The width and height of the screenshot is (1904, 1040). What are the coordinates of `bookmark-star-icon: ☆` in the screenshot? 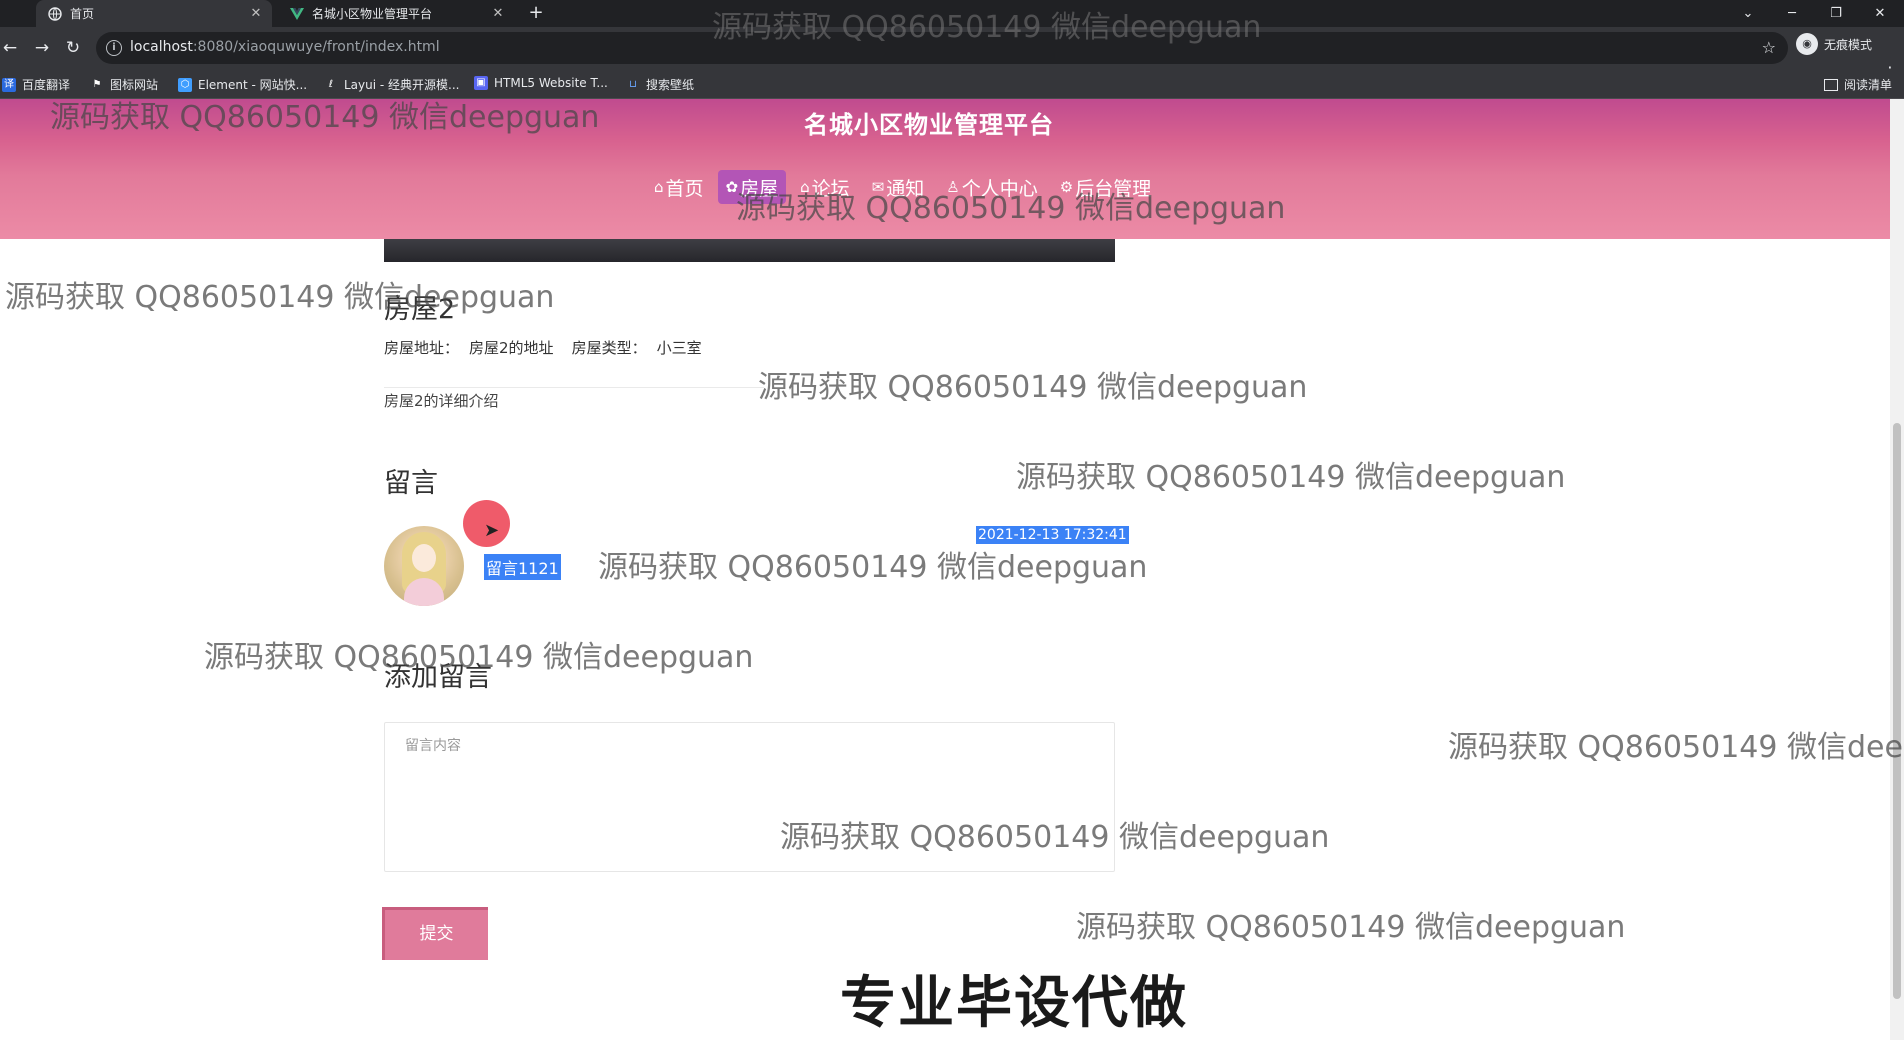 It's located at (1769, 47).